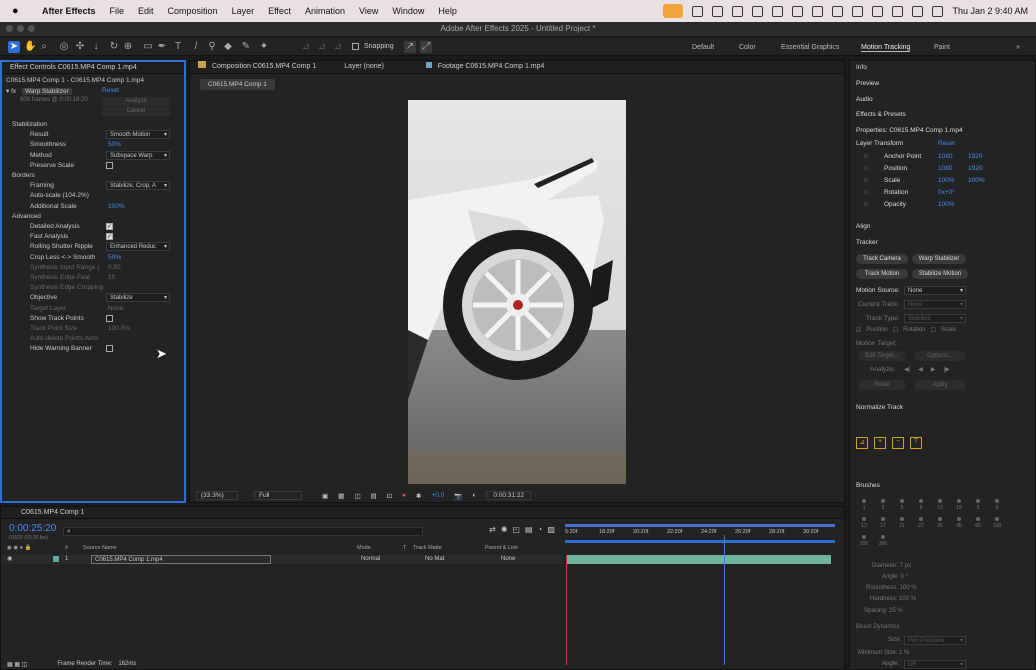  I want to click on clone-tool-icon: ⚲, so click(212, 47).